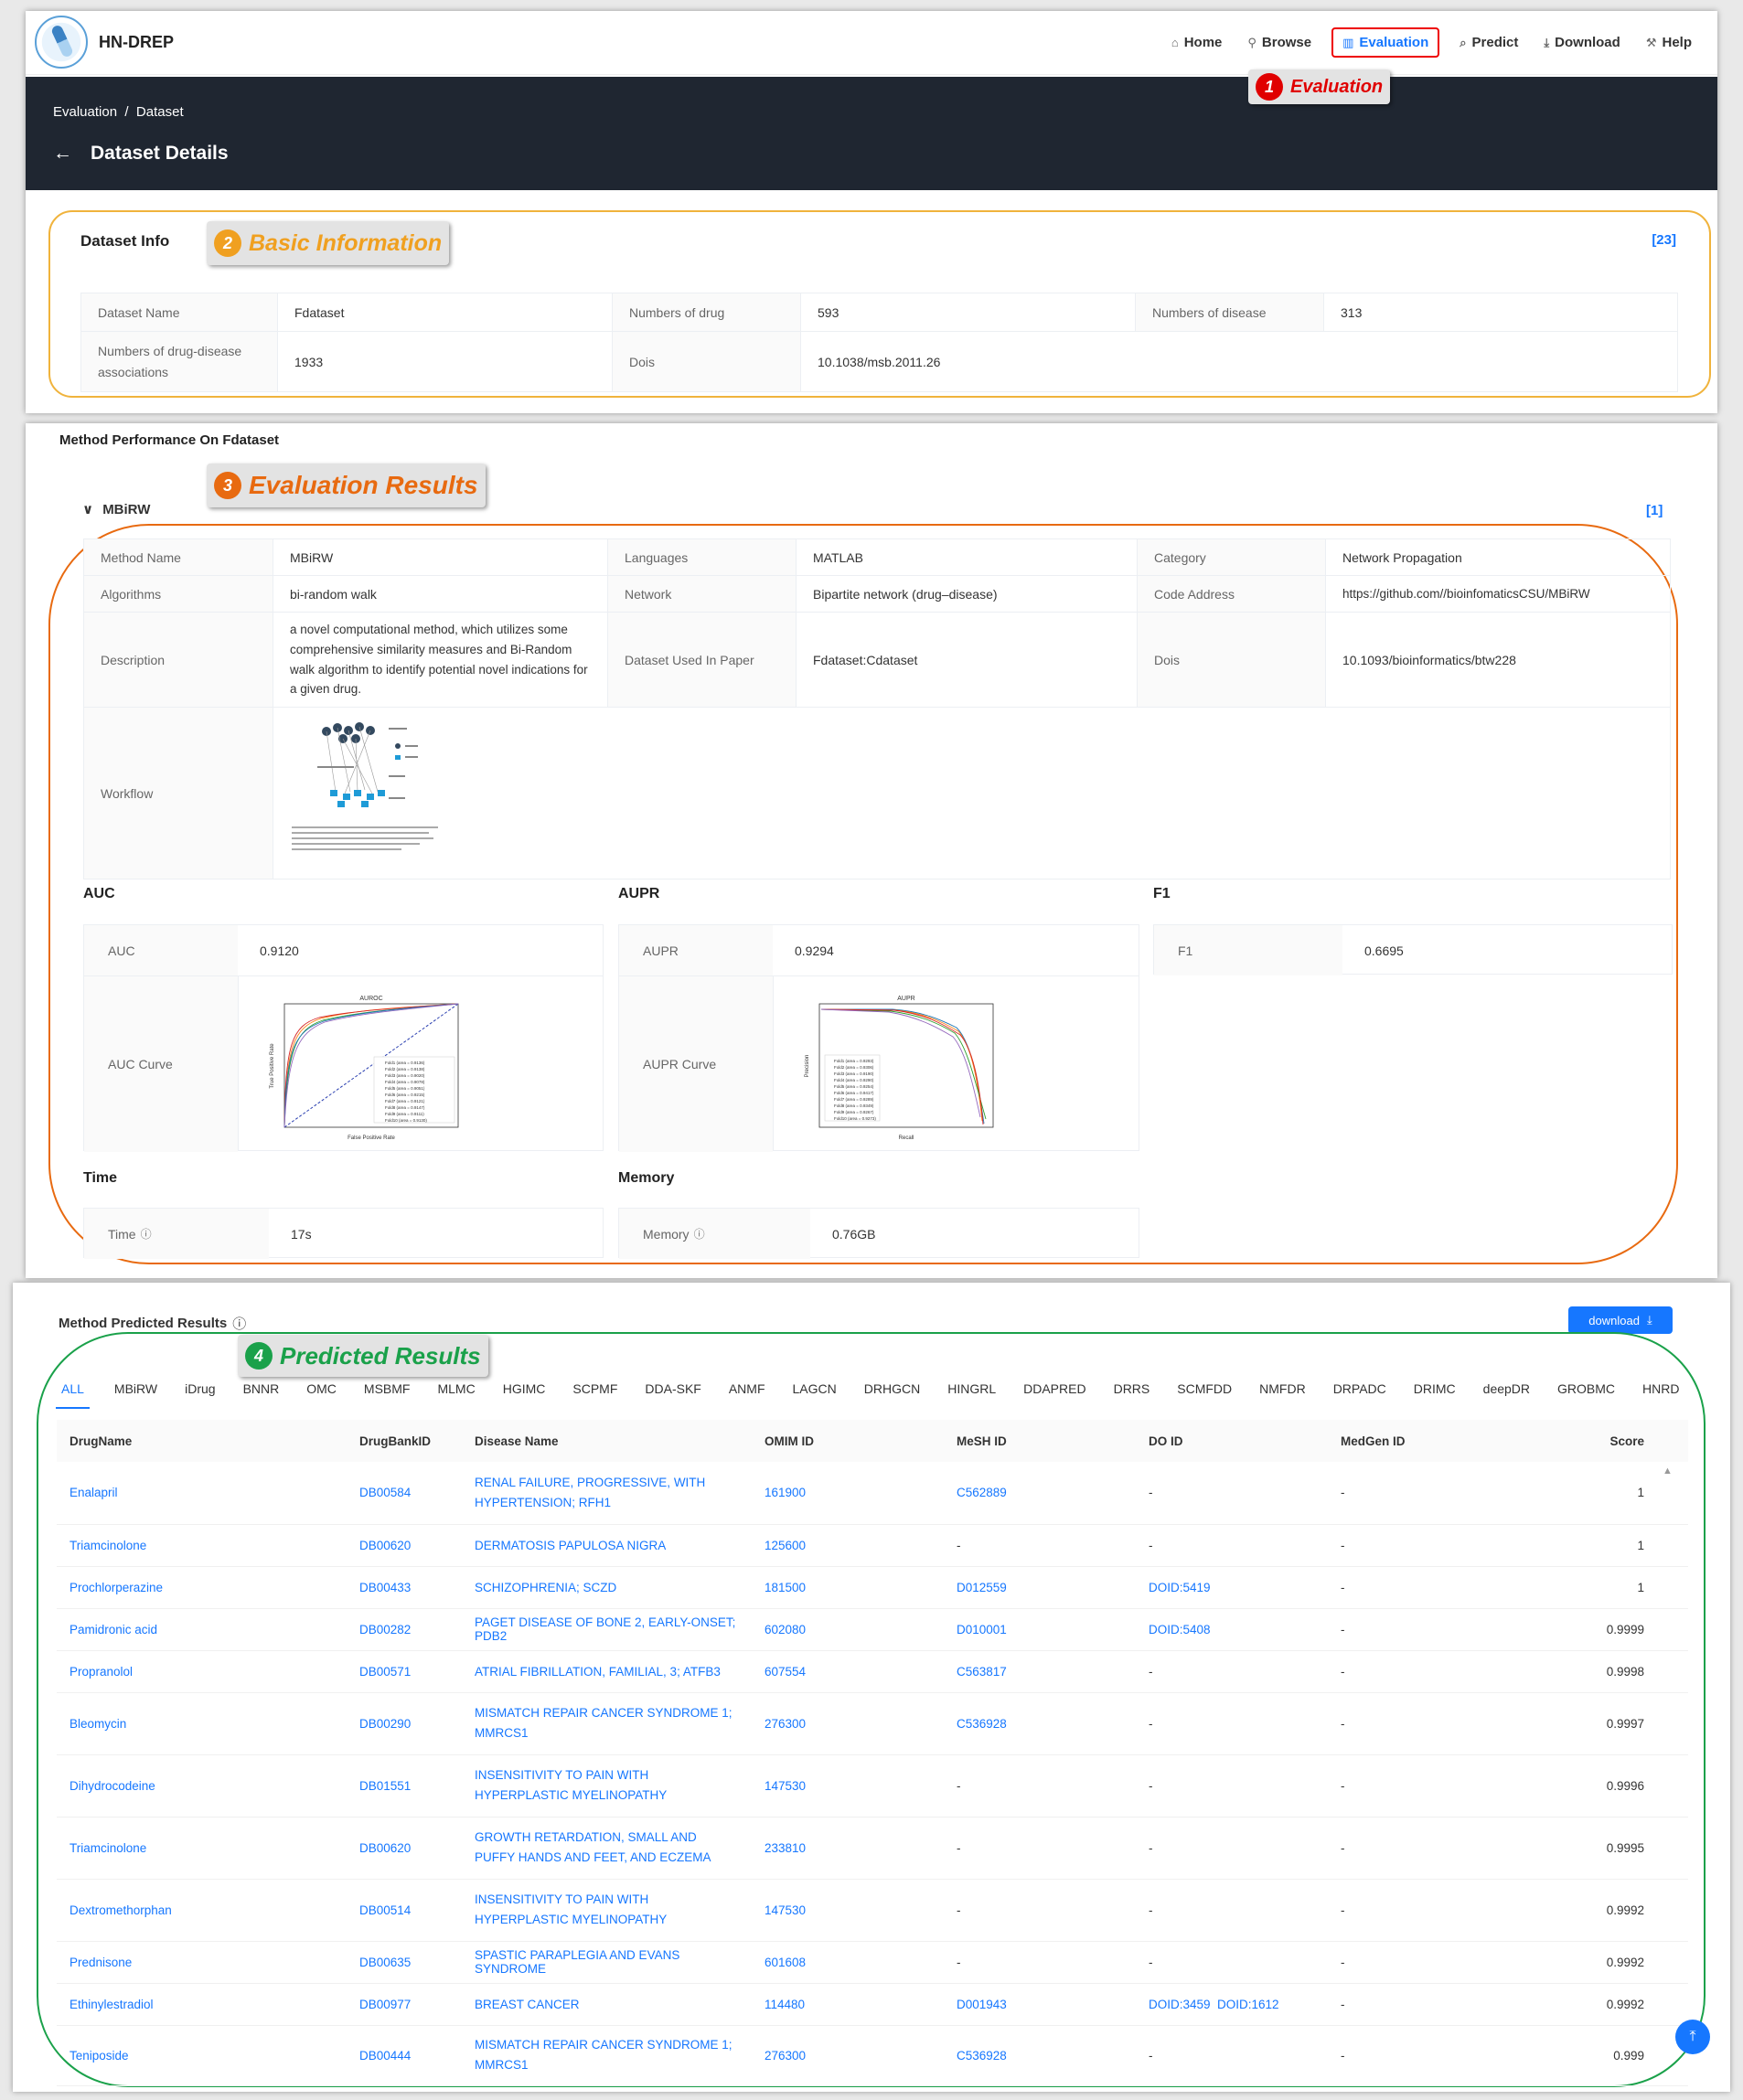 Image resolution: width=1743 pixels, height=2100 pixels. I want to click on brand-name: HN-DREP, so click(136, 42).